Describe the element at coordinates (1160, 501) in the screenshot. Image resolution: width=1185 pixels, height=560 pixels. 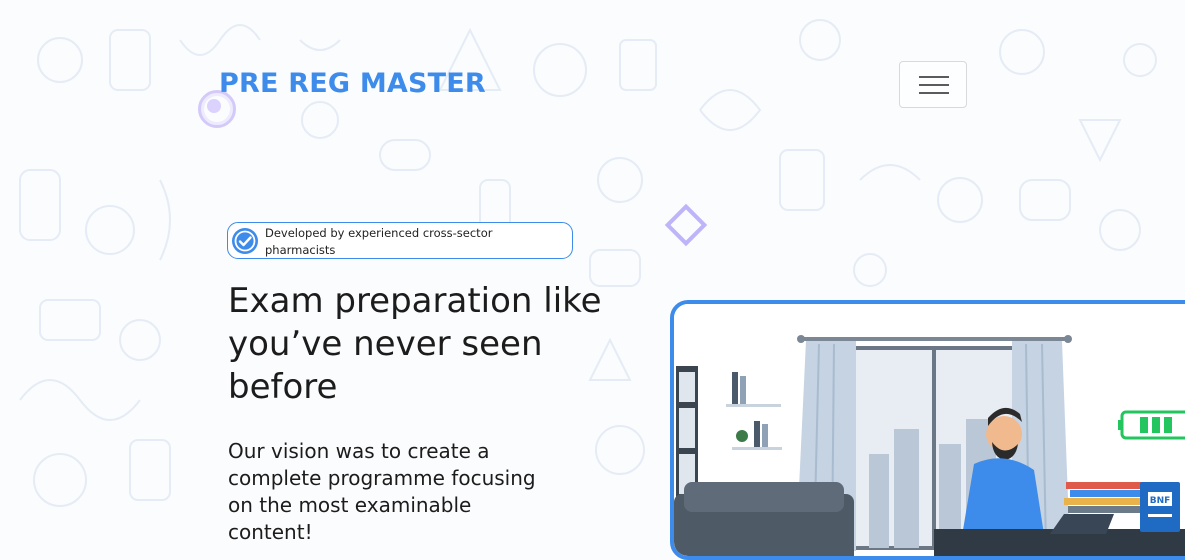
I see `bnf-book-label: BNF` at that location.